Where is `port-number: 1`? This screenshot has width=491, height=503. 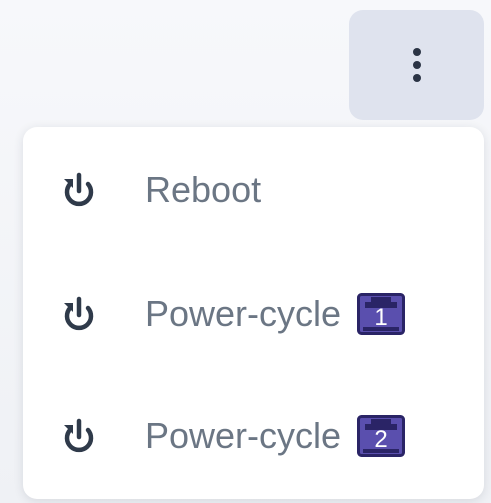 port-number: 1 is located at coordinates (381, 317).